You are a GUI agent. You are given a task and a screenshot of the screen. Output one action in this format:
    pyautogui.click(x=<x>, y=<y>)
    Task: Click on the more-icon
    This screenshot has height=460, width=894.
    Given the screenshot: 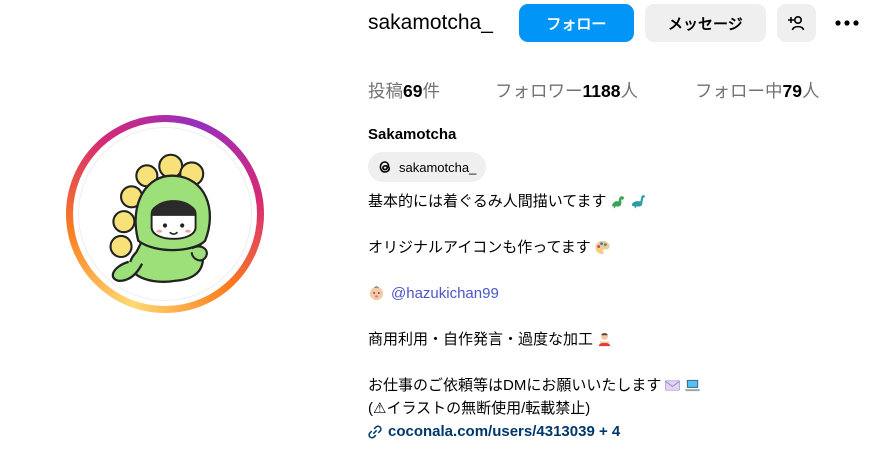 What is the action you would take?
    pyautogui.click(x=847, y=23)
    